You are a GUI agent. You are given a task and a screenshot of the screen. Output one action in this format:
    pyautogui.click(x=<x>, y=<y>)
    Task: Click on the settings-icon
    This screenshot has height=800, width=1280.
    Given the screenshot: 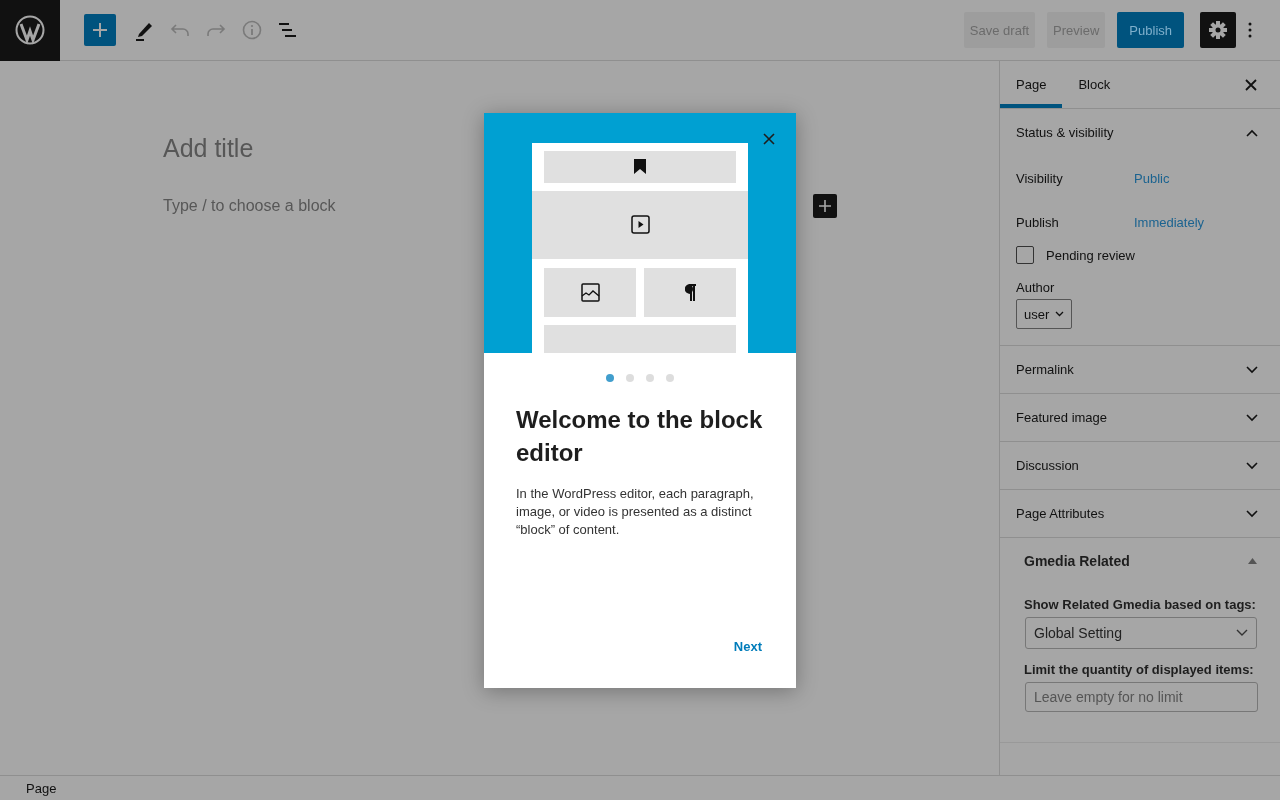 What is the action you would take?
    pyautogui.click(x=1218, y=30)
    